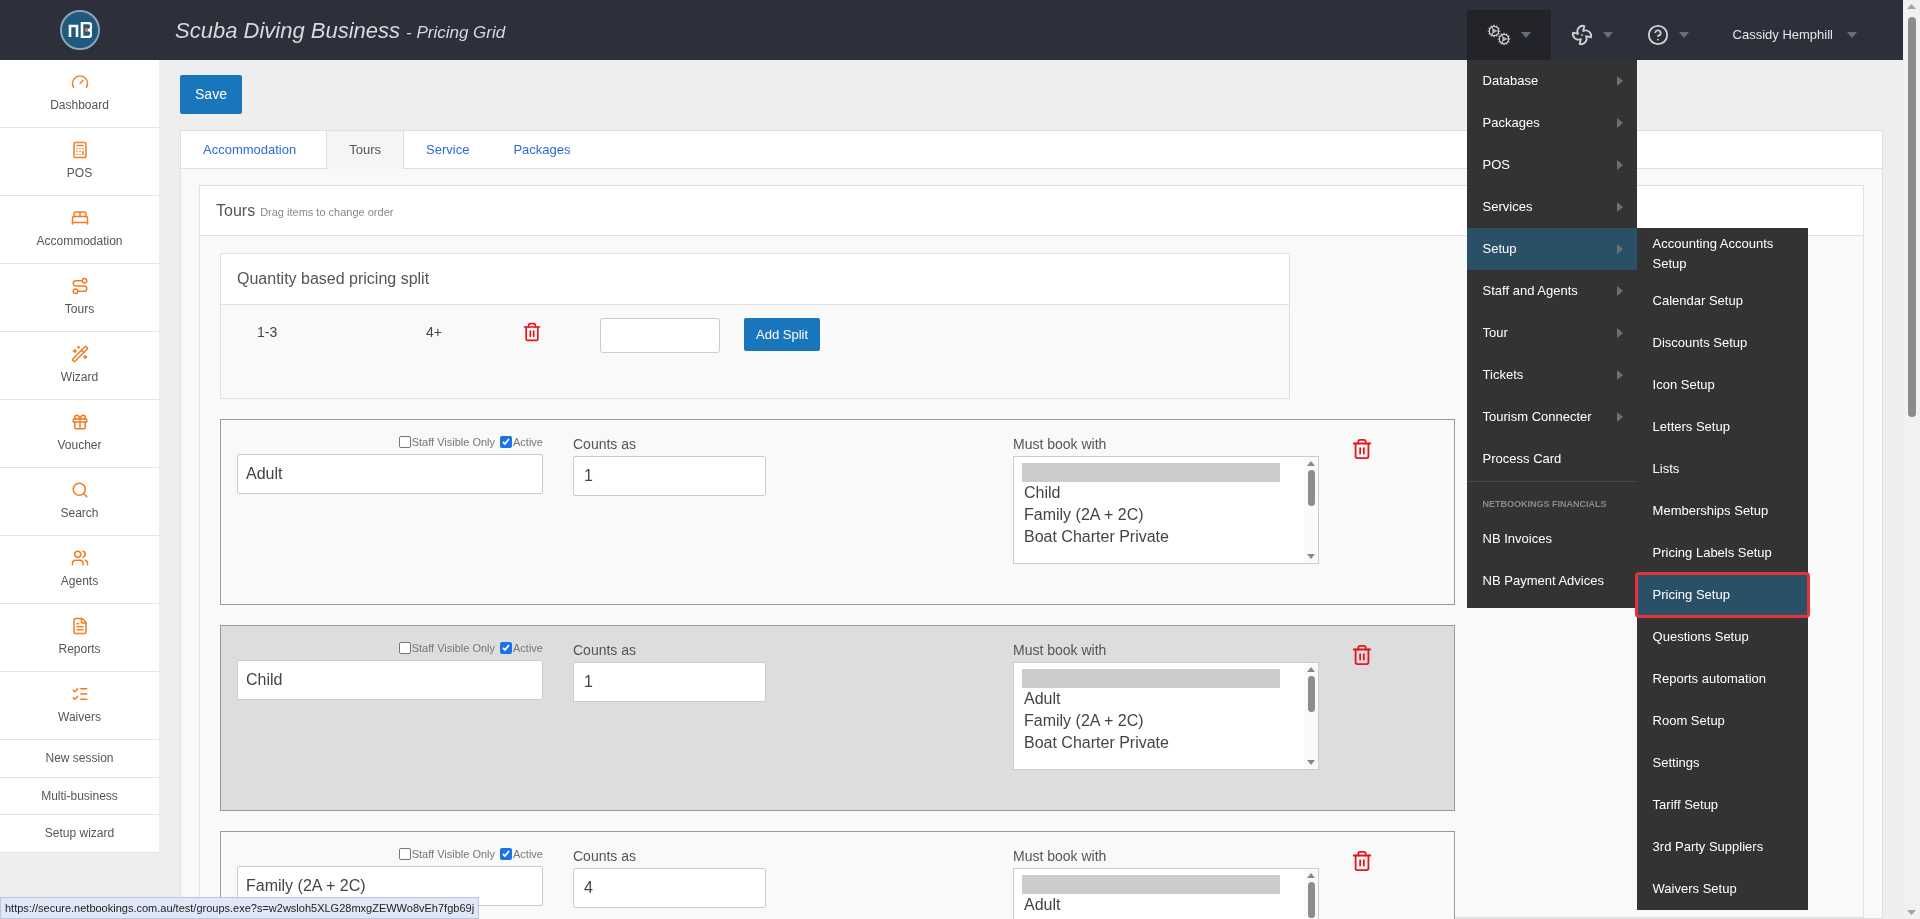  I want to click on gift-icon, so click(79, 422).